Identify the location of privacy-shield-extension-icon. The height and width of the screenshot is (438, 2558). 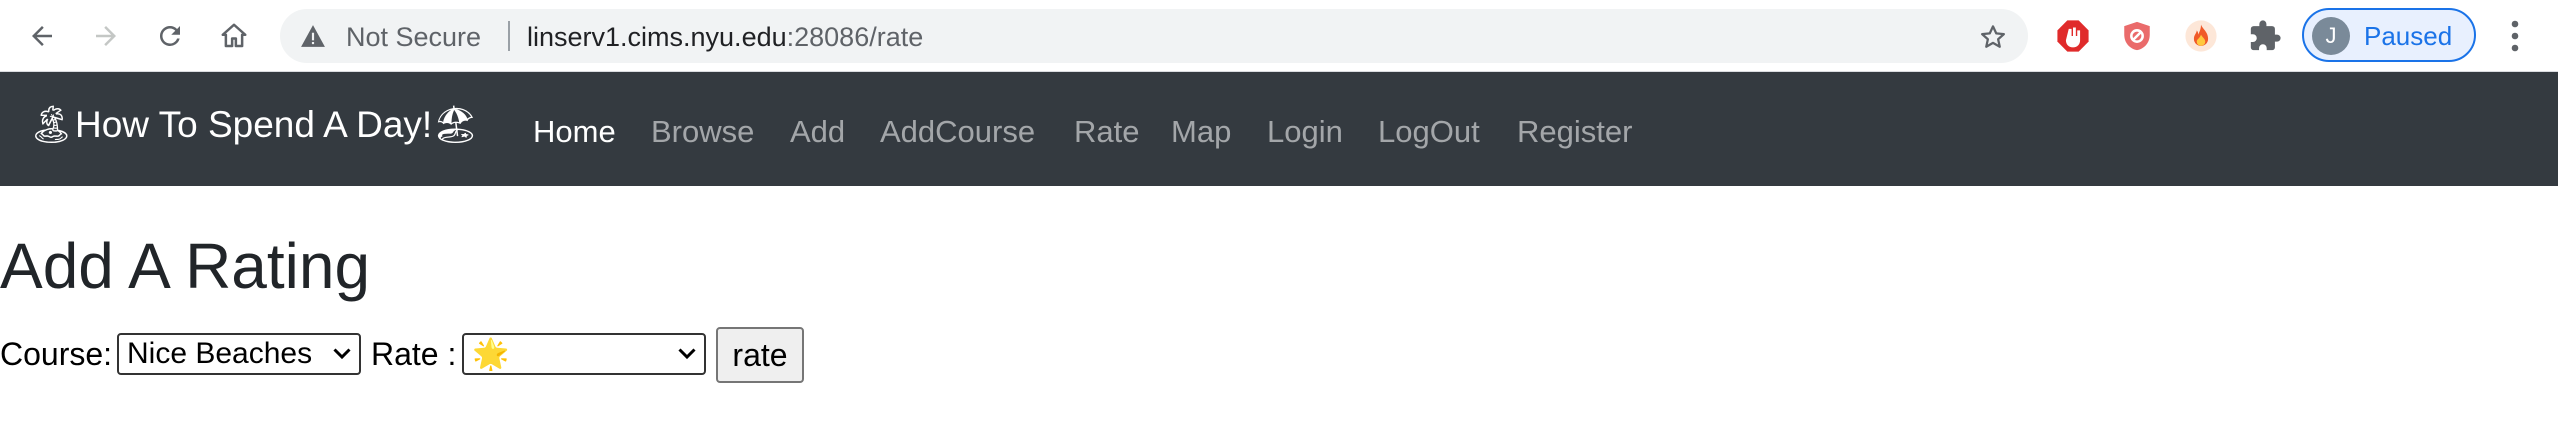
(2137, 36).